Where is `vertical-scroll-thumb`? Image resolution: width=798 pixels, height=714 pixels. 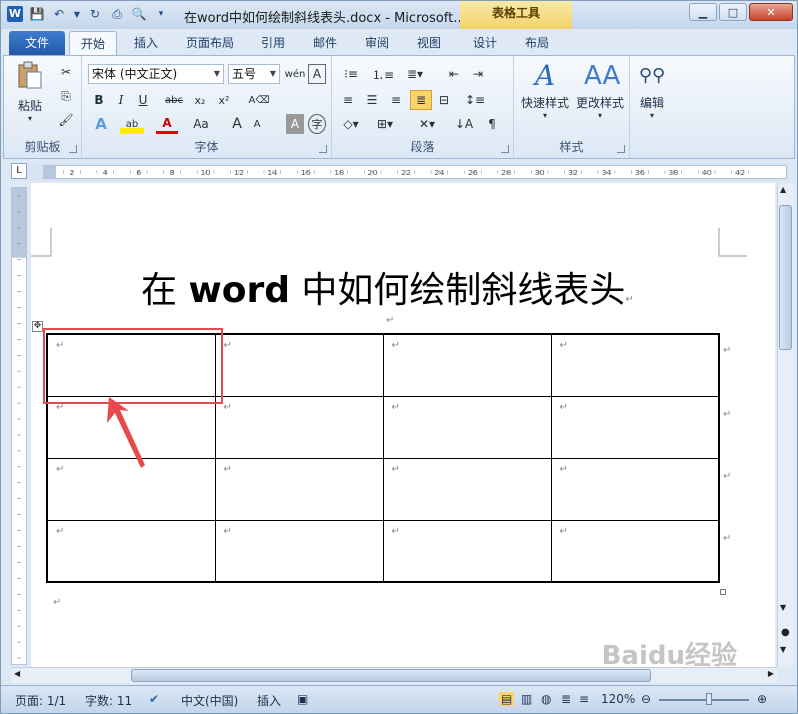 vertical-scroll-thumb is located at coordinates (785, 277).